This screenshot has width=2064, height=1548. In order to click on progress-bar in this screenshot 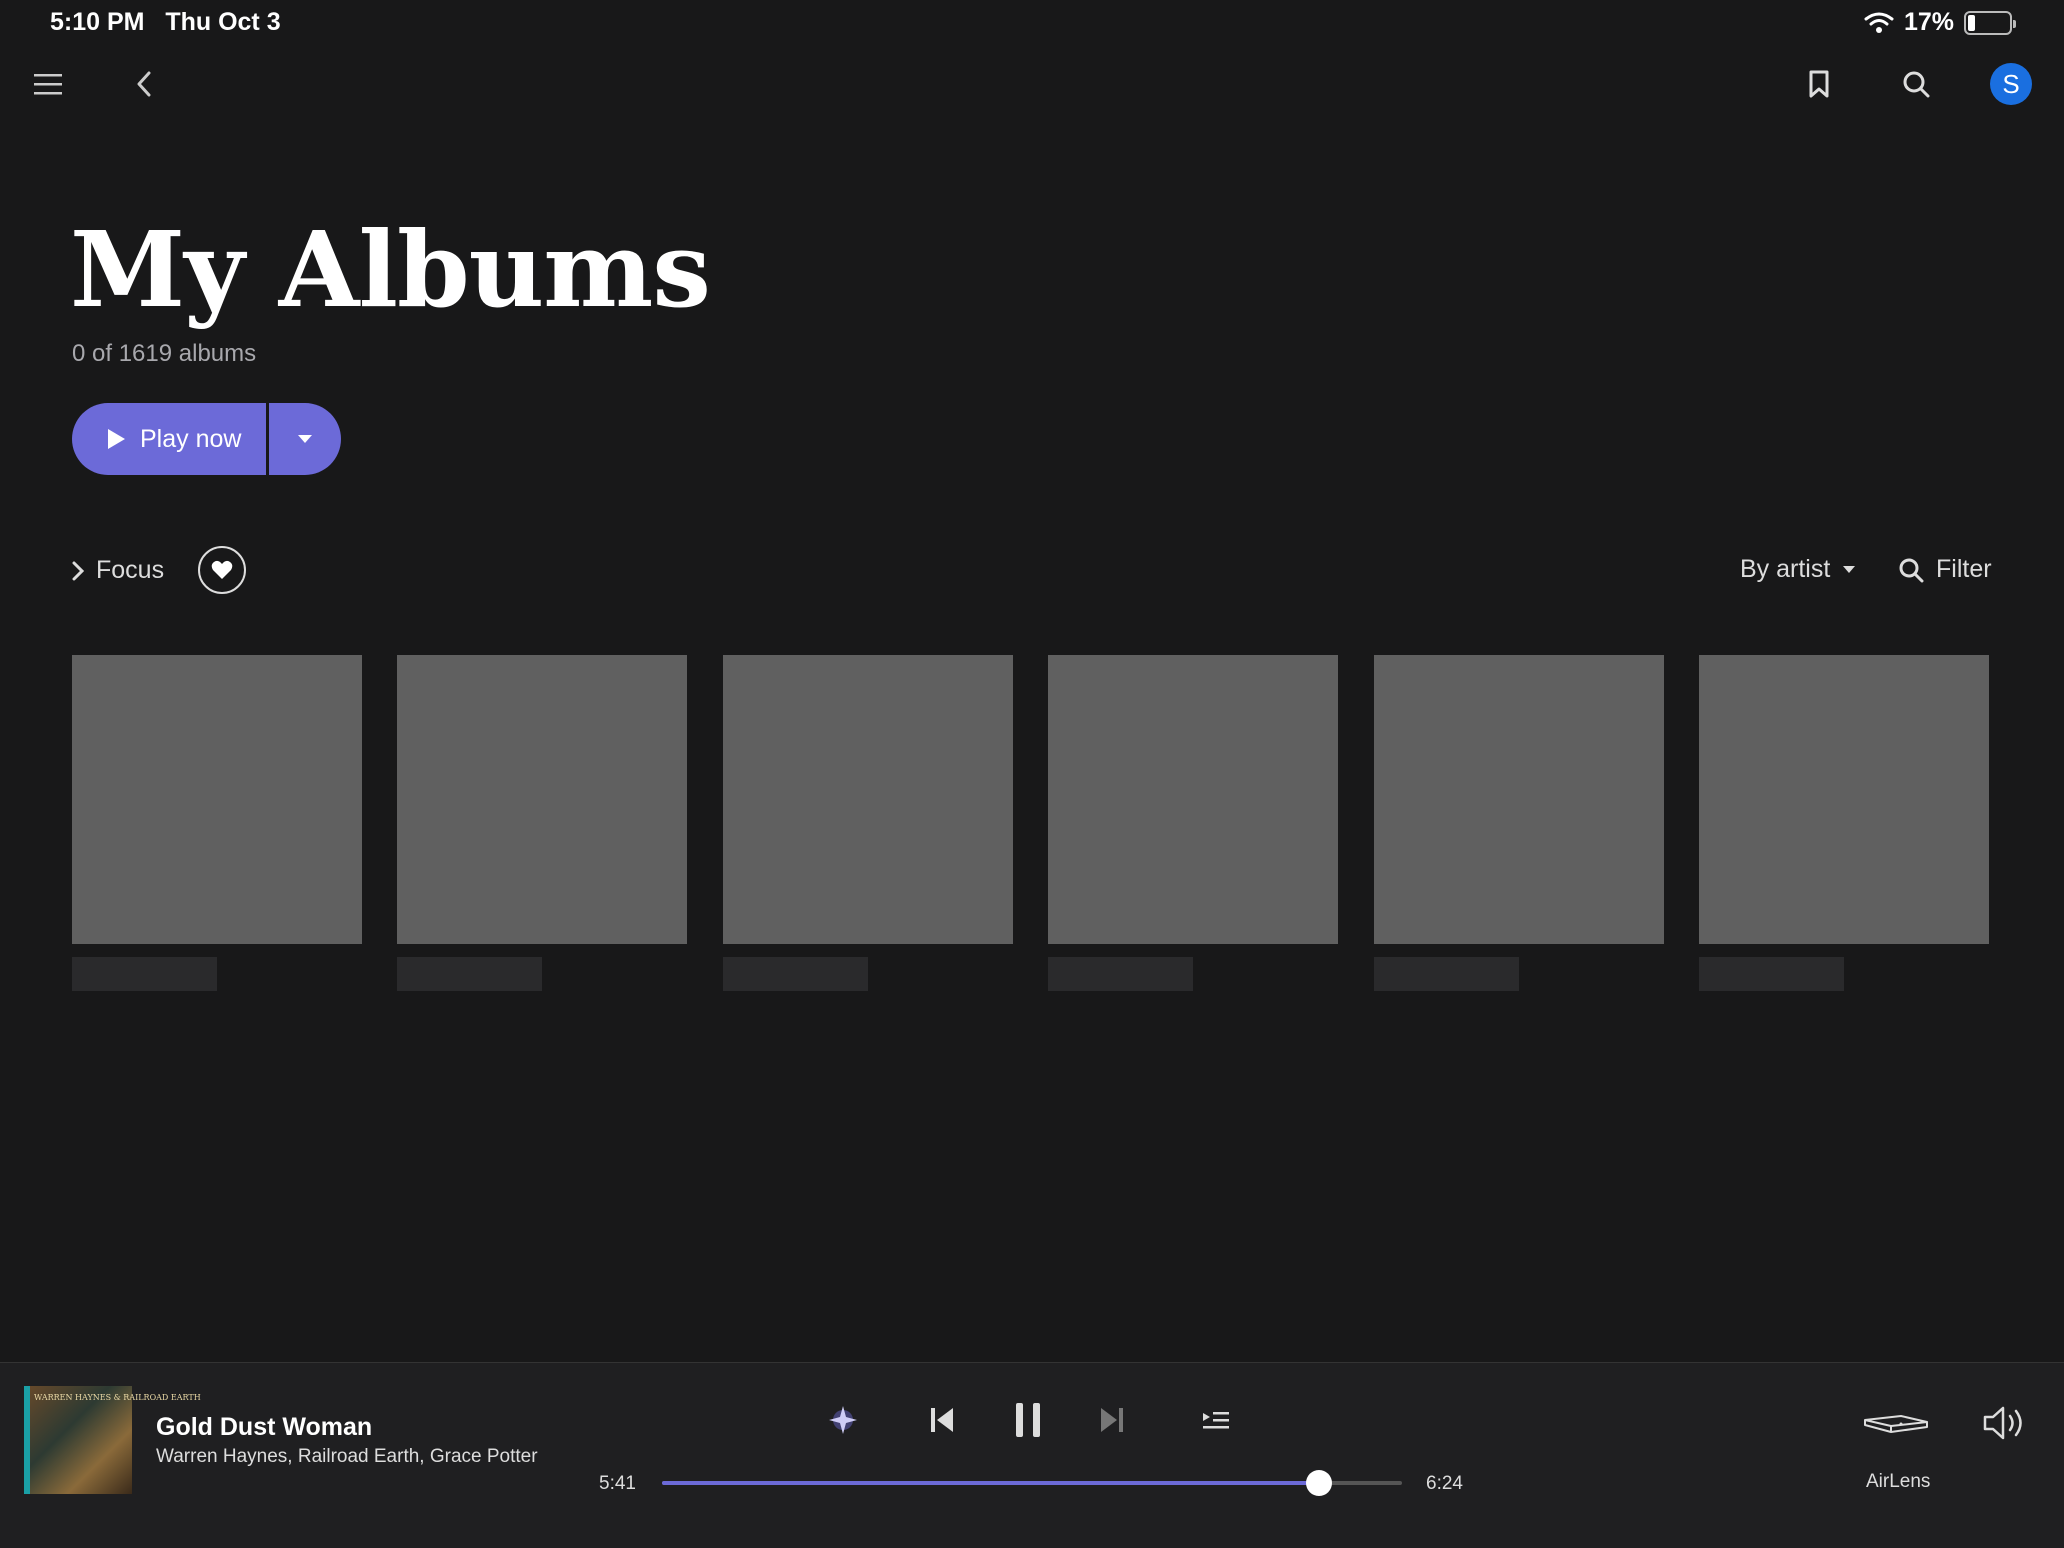, I will do `click(1032, 1483)`.